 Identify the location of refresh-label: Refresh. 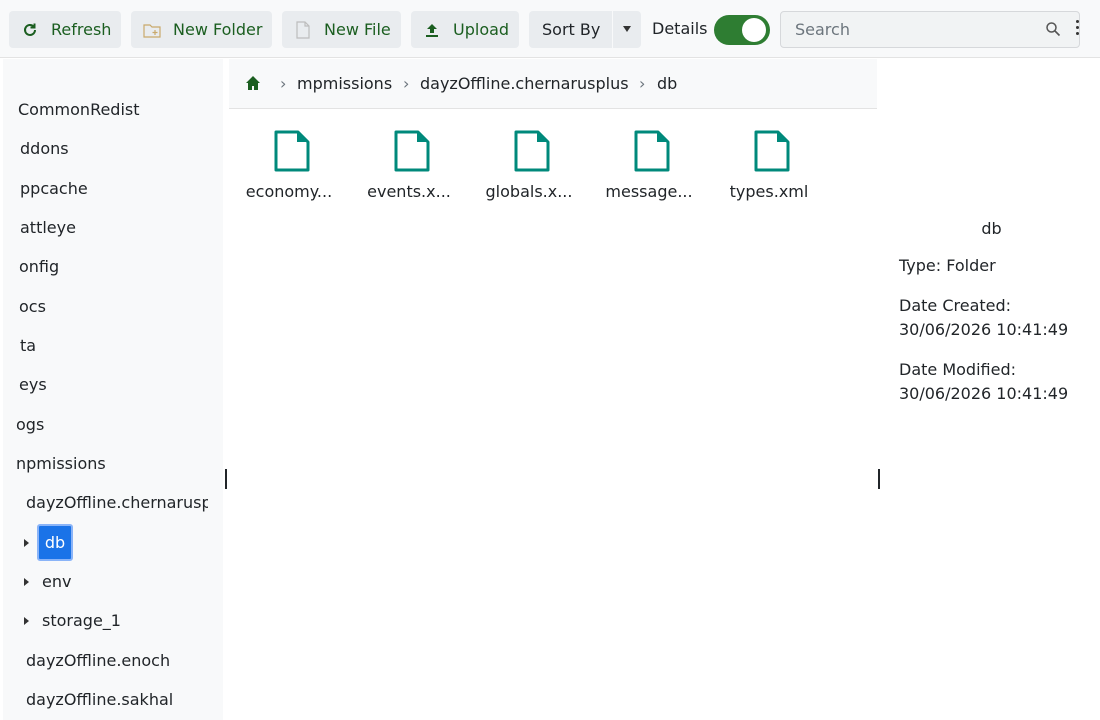
(81, 29).